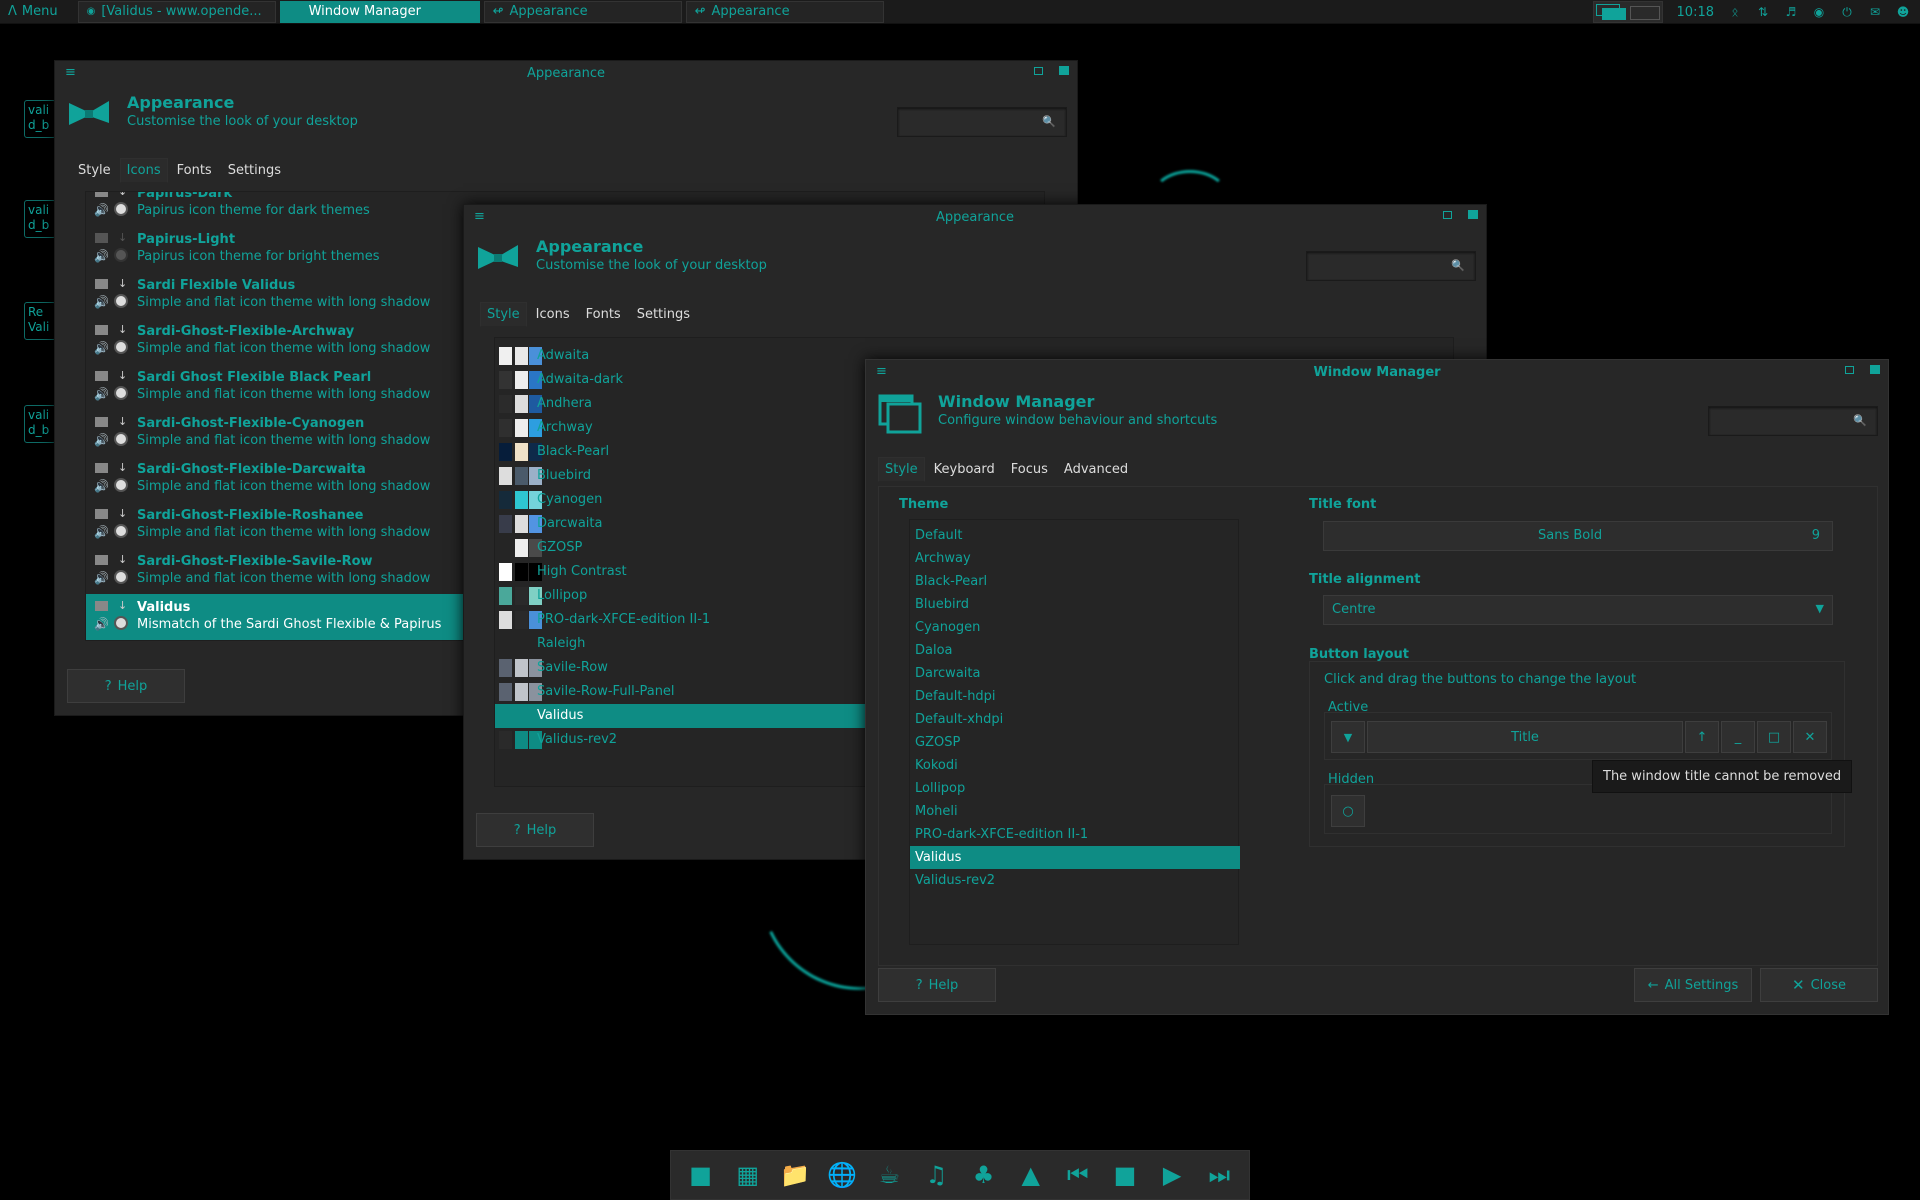  Describe the element at coordinates (1075, 880) in the screenshot. I see `theme-row: Validus-rev2` at that location.